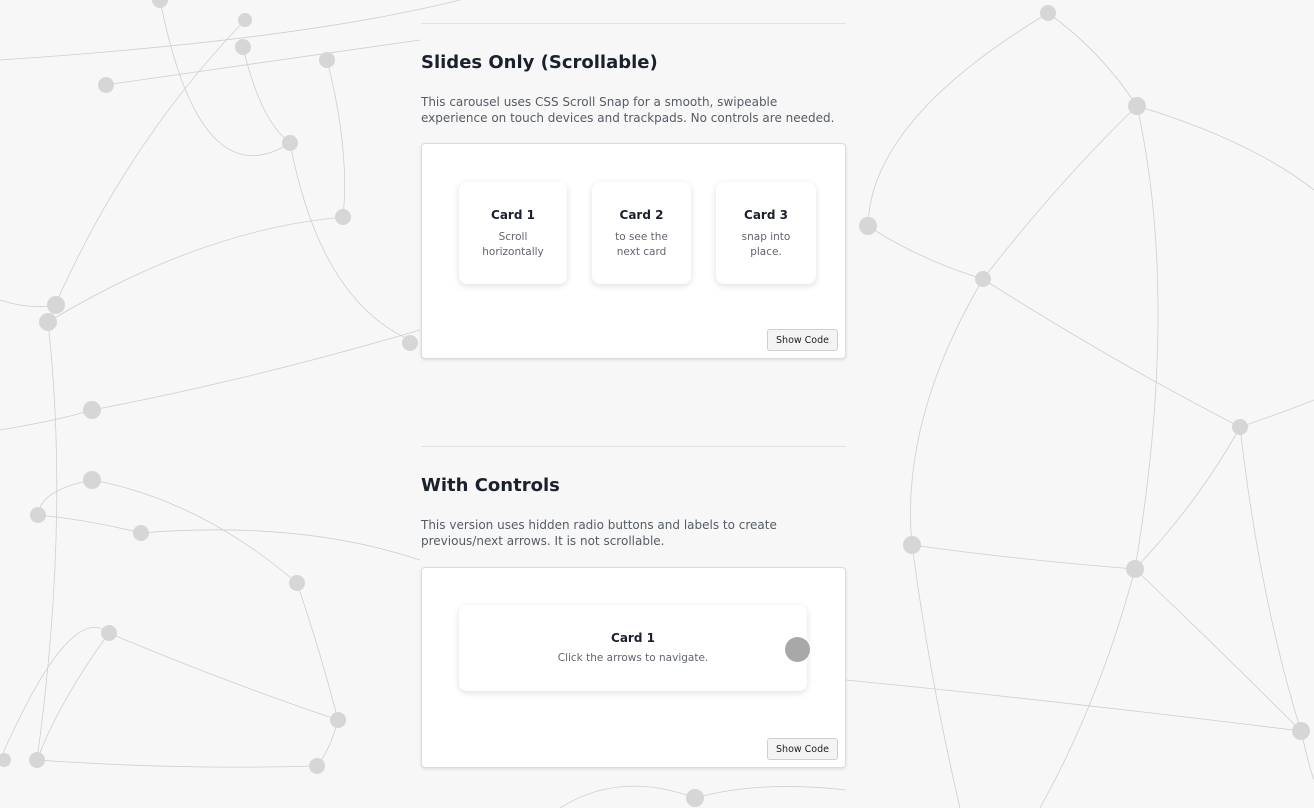  What do you see at coordinates (633, 648) in the screenshot?
I see `carousel-card: Card 1 Click the arrows to navigate.` at bounding box center [633, 648].